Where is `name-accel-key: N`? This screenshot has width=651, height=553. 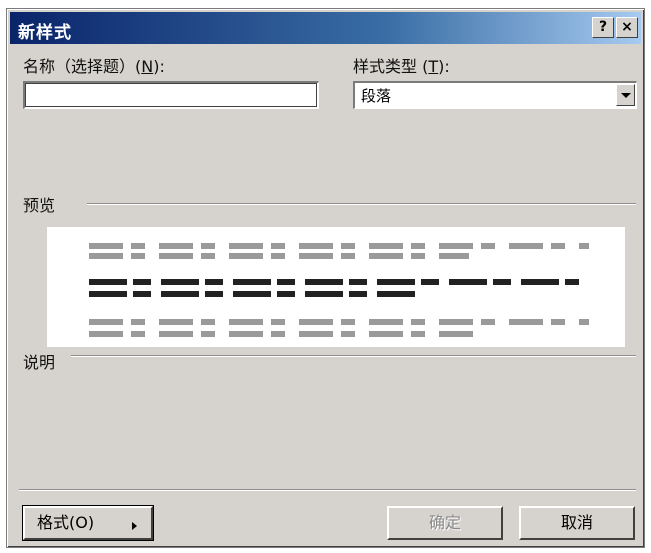 name-accel-key: N is located at coordinates (147, 66).